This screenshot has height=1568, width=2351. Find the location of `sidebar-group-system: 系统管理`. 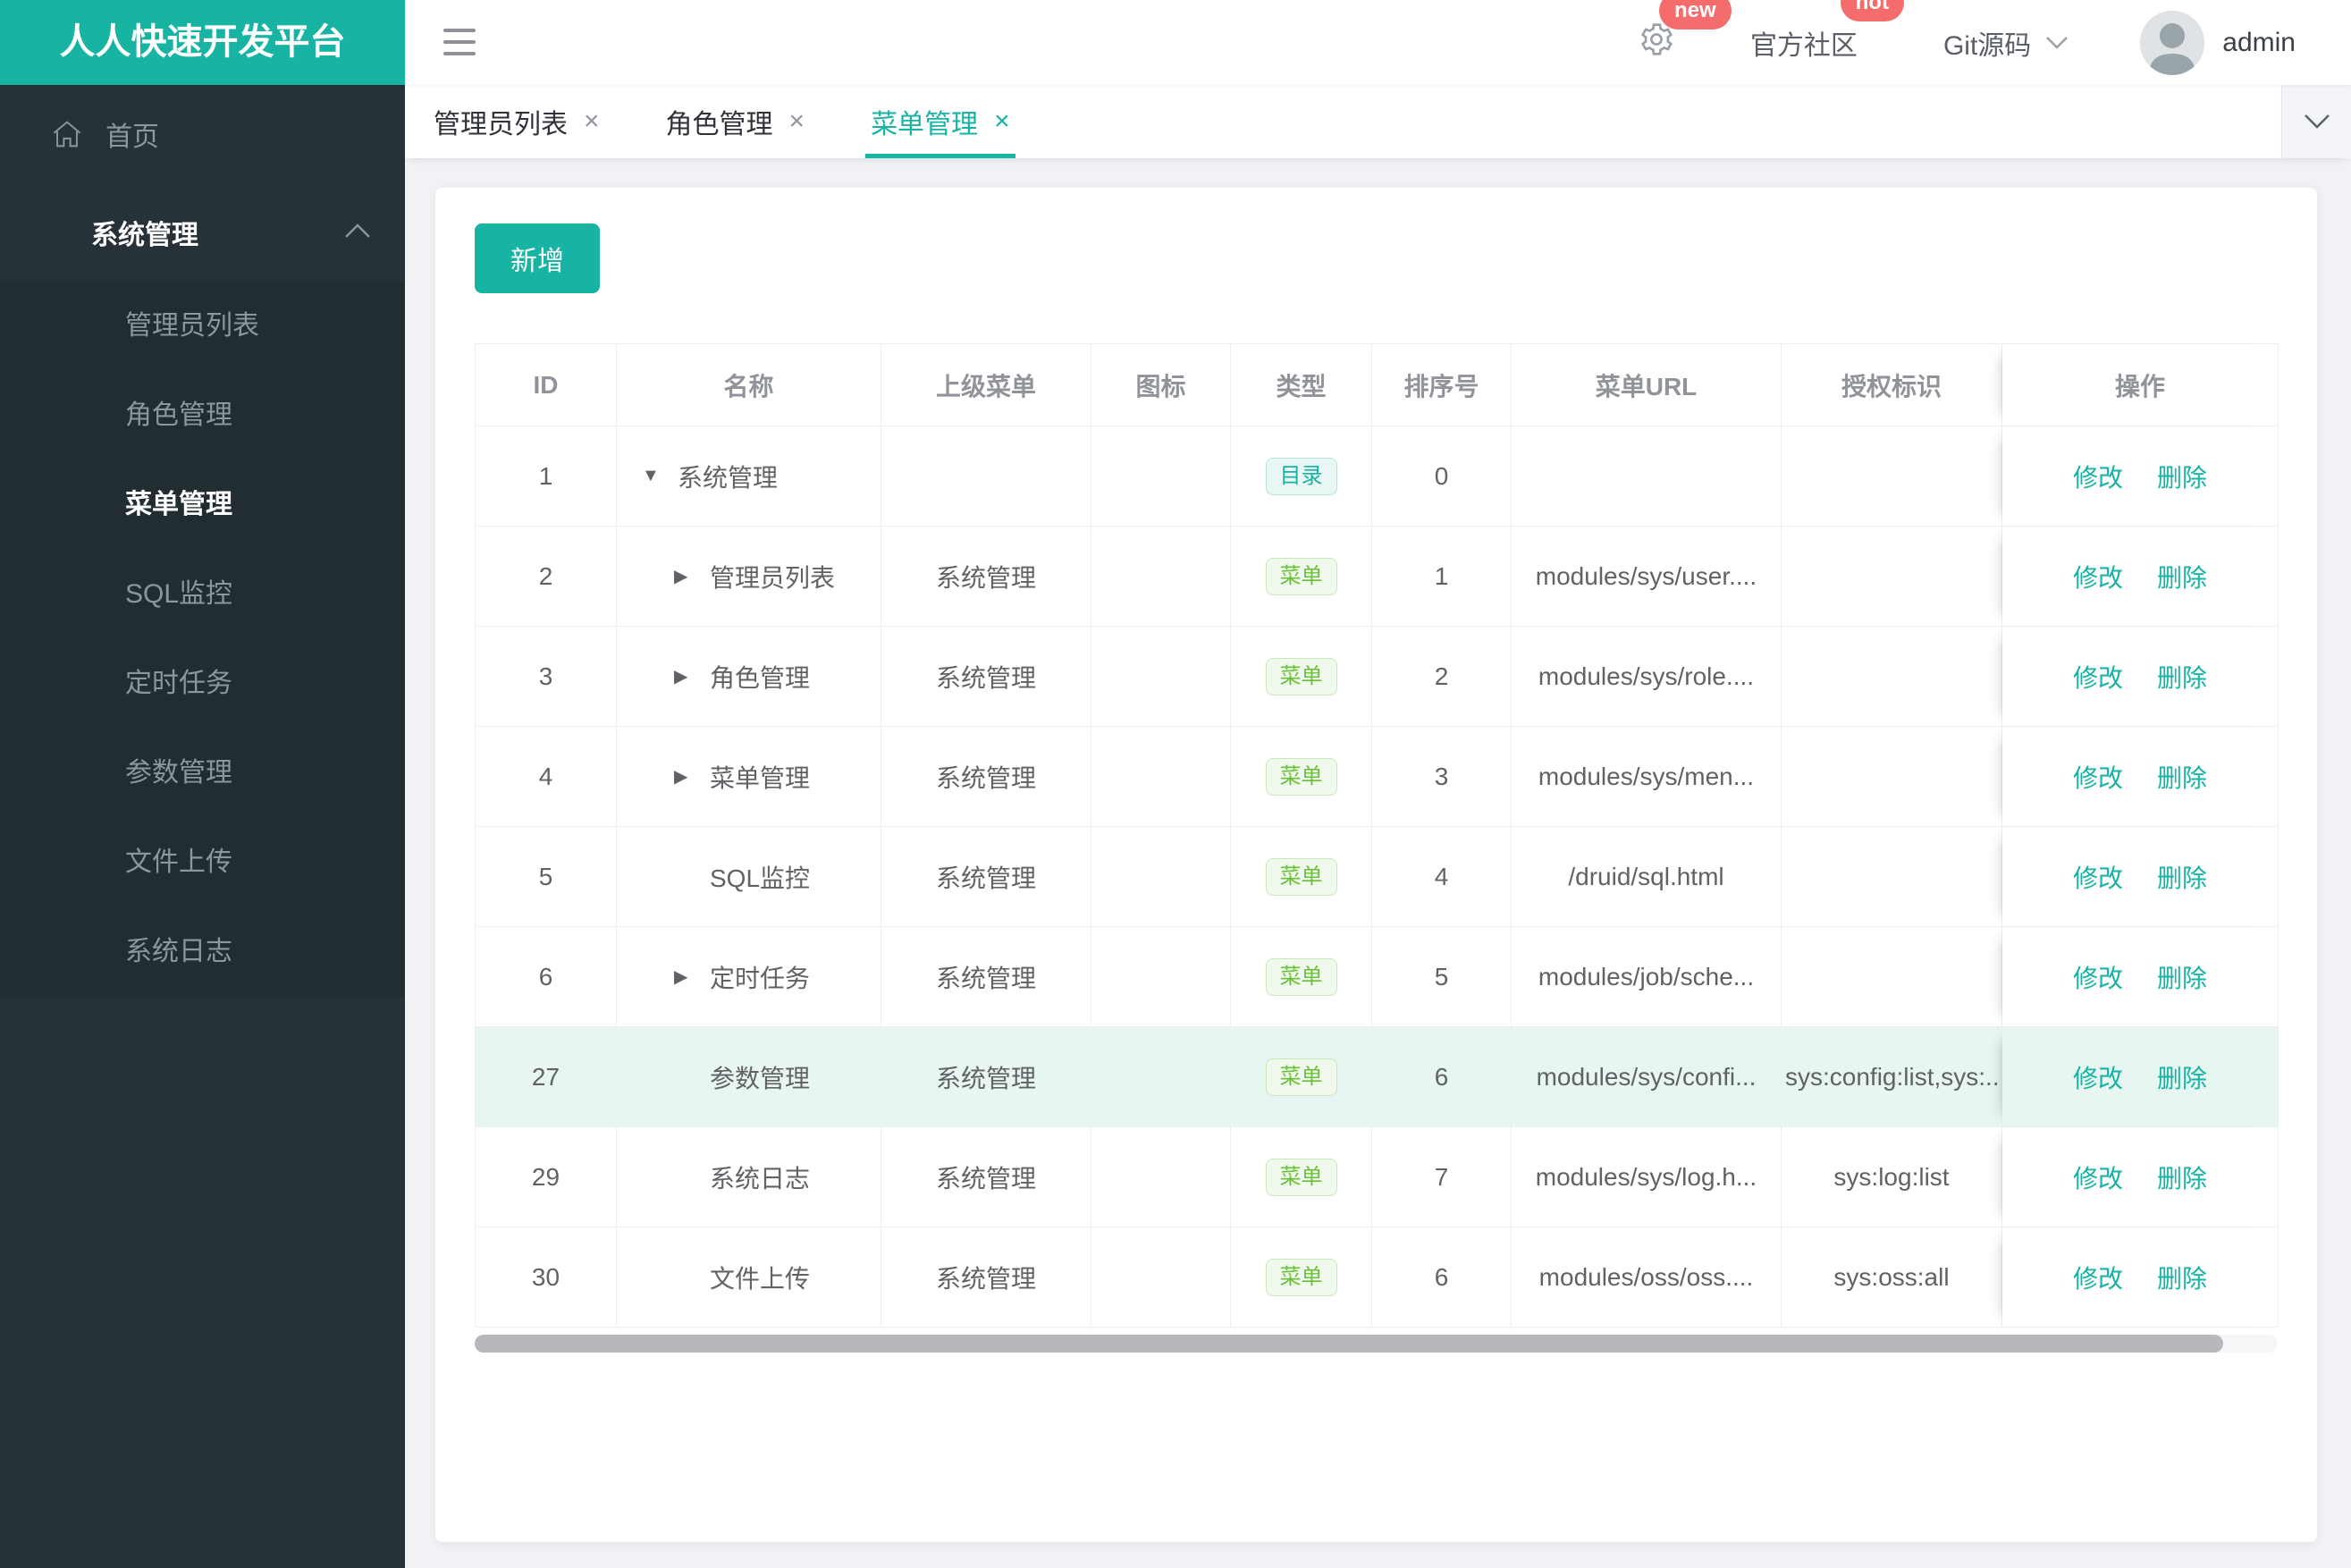

sidebar-group-system: 系统管理 is located at coordinates (202, 232).